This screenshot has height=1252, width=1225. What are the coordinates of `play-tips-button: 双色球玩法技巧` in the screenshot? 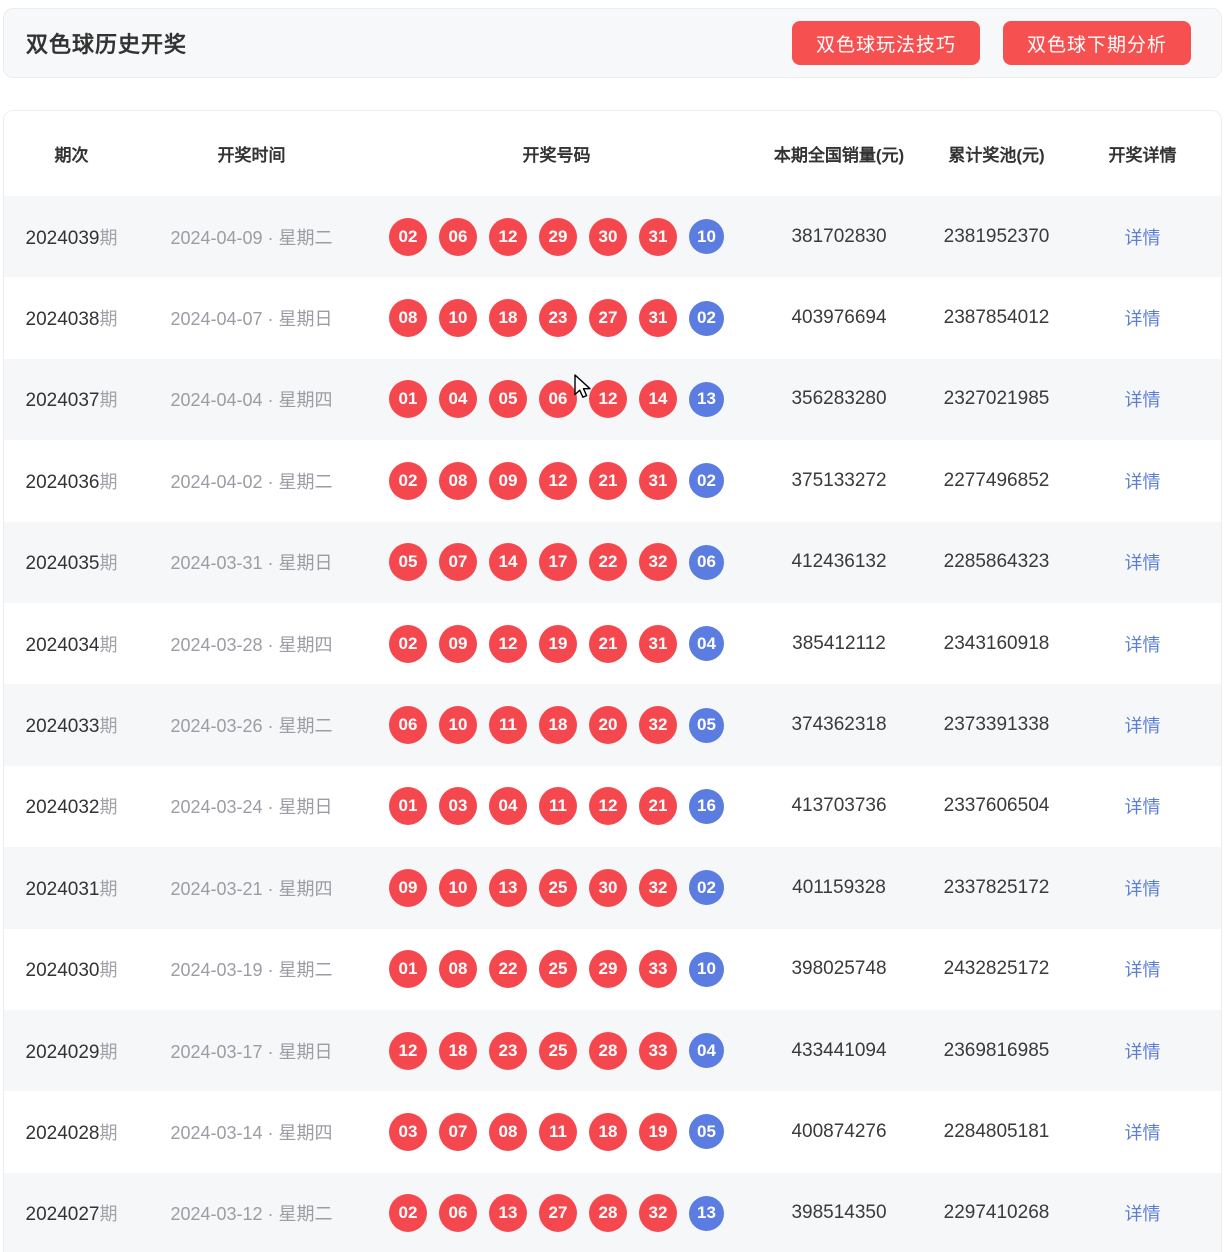 It's located at (885, 43).